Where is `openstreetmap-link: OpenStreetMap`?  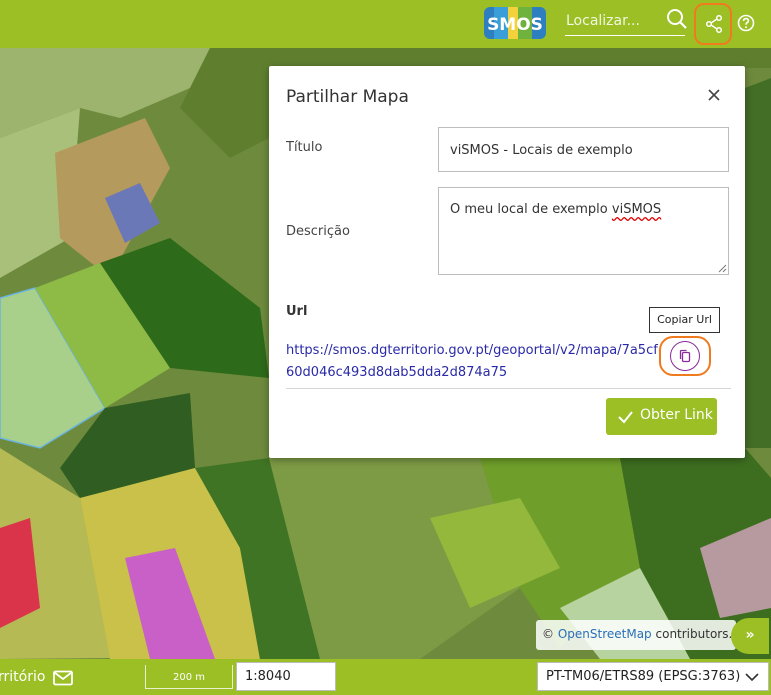 openstreetmap-link: OpenStreetMap is located at coordinates (605, 634).